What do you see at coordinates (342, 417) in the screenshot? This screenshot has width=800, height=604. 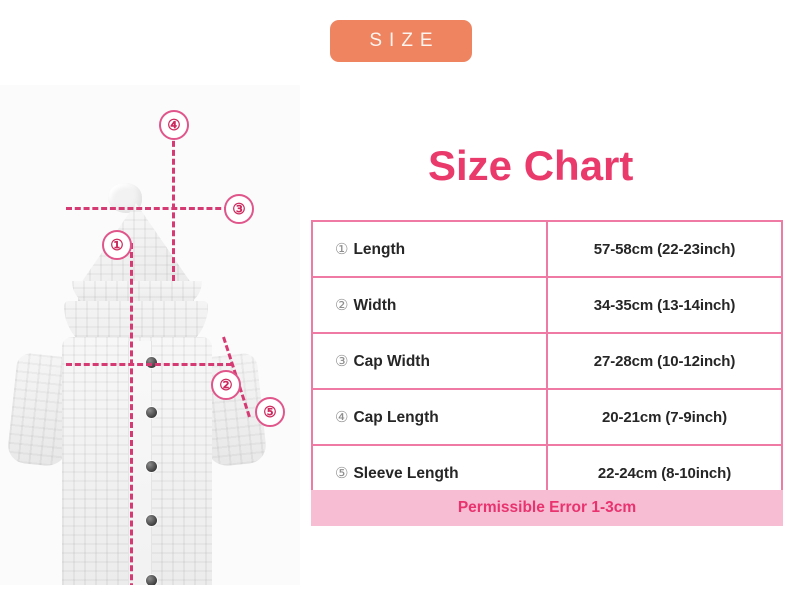 I see `circled-number-icon: ④` at bounding box center [342, 417].